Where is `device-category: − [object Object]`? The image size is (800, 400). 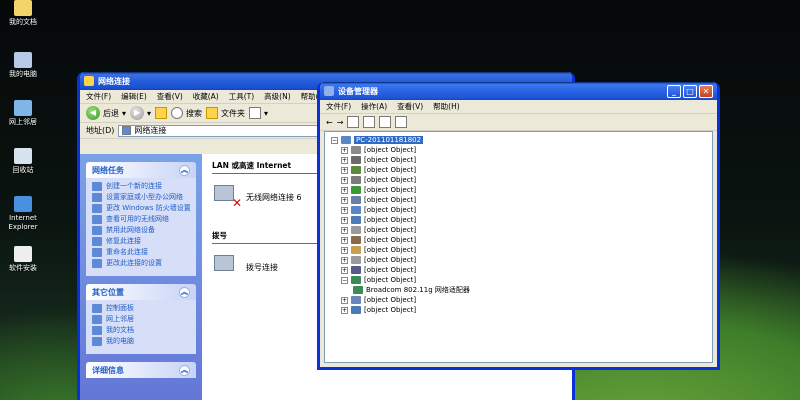 device-category: − [object Object] is located at coordinates (518, 280).